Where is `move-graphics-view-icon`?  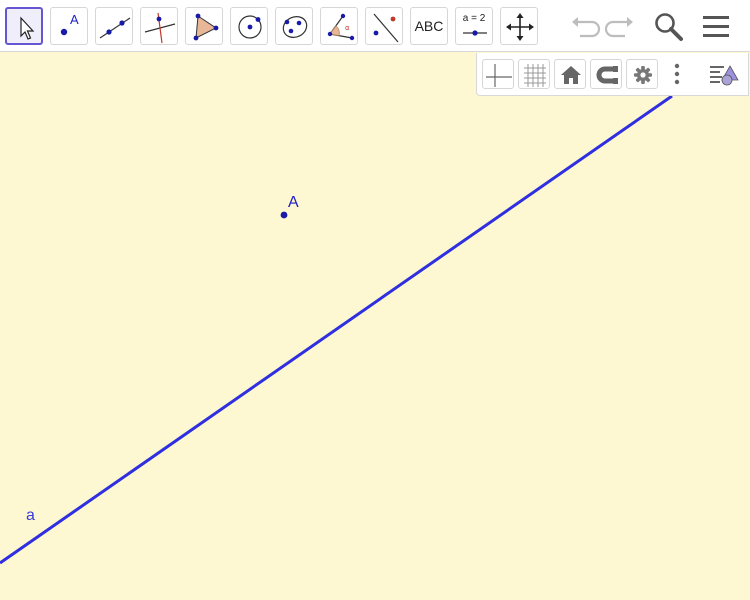 move-graphics-view-icon is located at coordinates (520, 27).